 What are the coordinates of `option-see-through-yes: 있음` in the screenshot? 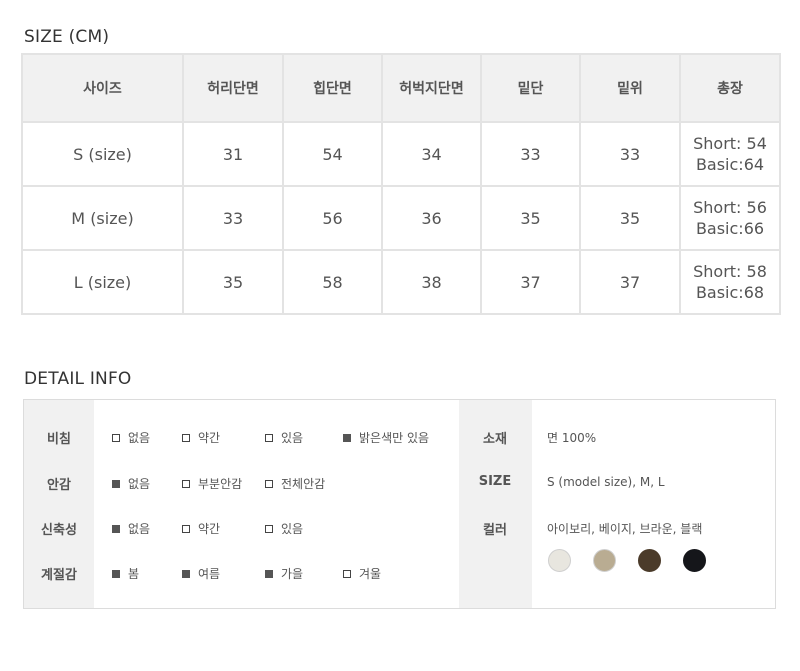 It's located at (284, 437).